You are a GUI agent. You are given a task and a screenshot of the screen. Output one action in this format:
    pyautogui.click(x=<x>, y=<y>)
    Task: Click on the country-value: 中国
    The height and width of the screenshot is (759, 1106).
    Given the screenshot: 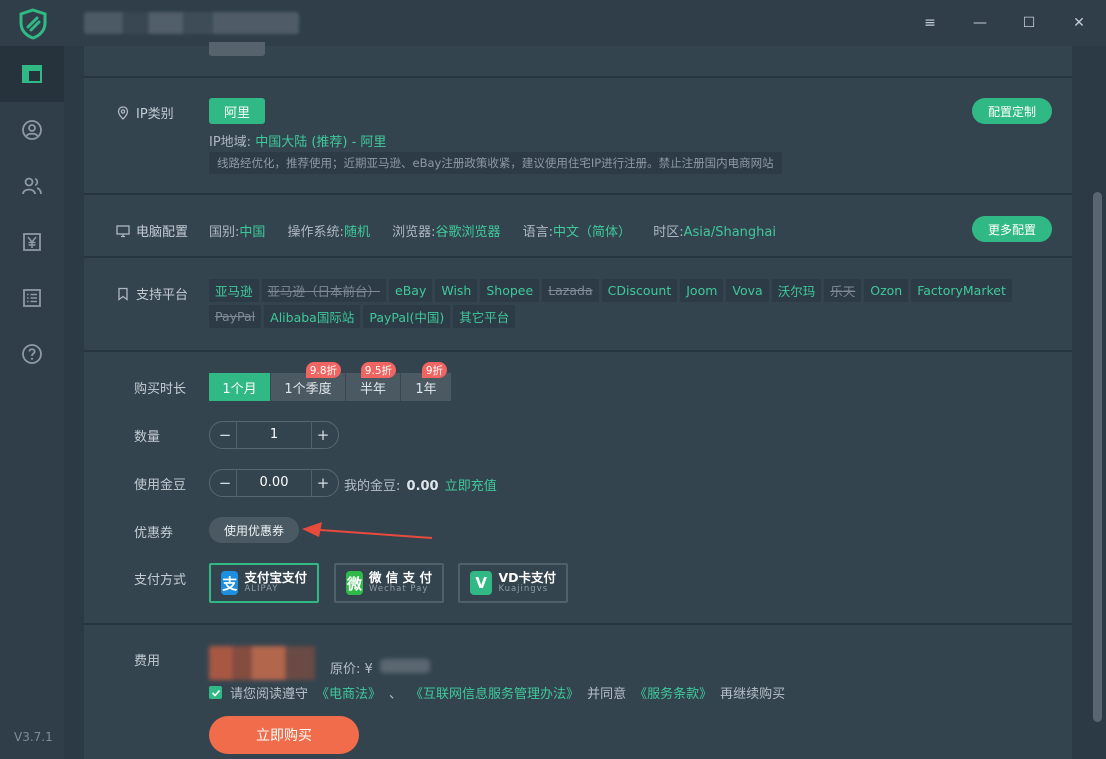 What is the action you would take?
    pyautogui.click(x=252, y=232)
    